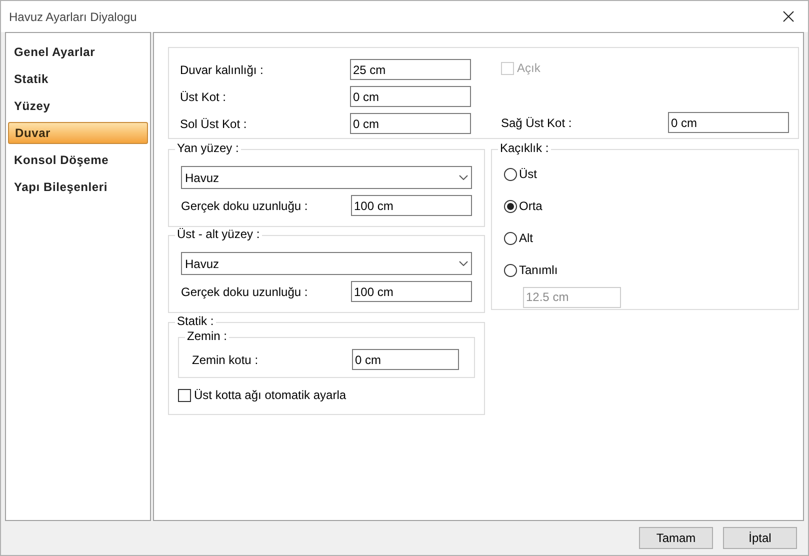 The image size is (809, 556). I want to click on sidebar-item: Duvar, so click(78, 133).